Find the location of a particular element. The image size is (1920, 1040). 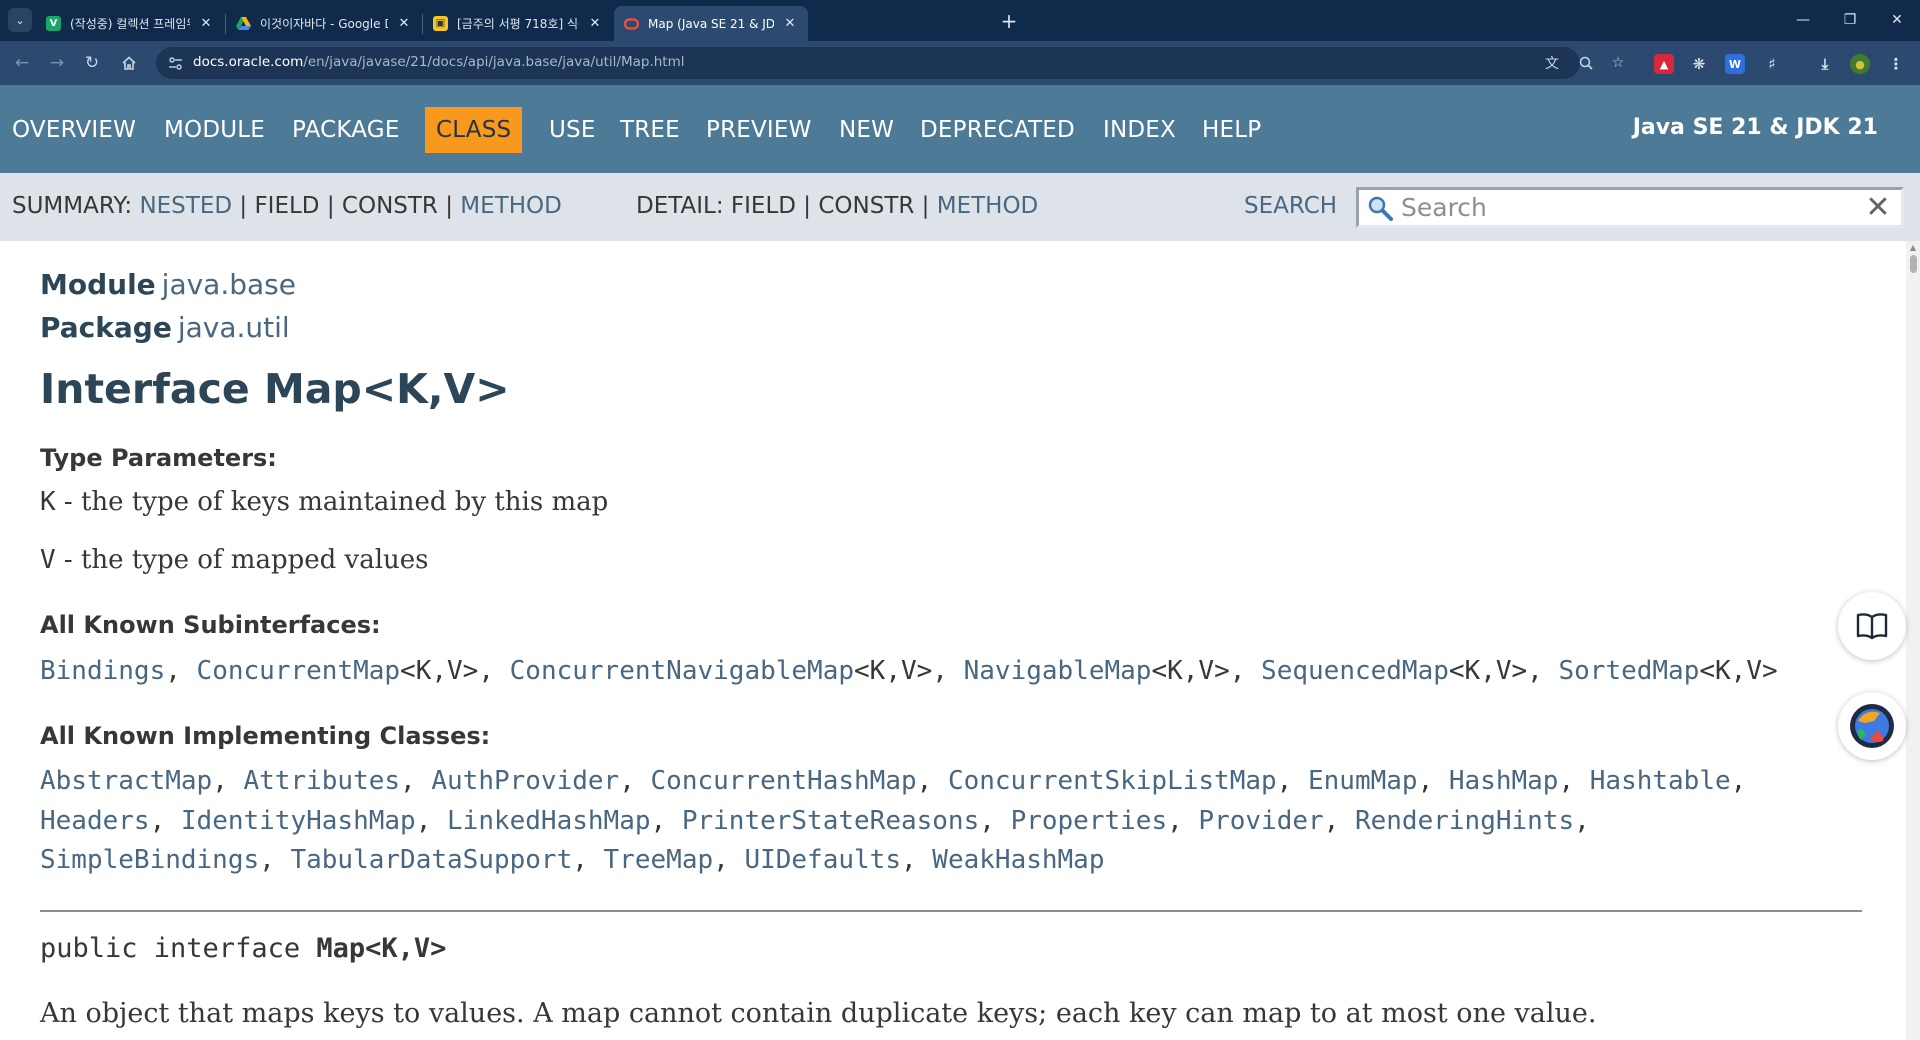

implementing-class-link: IdentityHashMap is located at coordinates (298, 821).